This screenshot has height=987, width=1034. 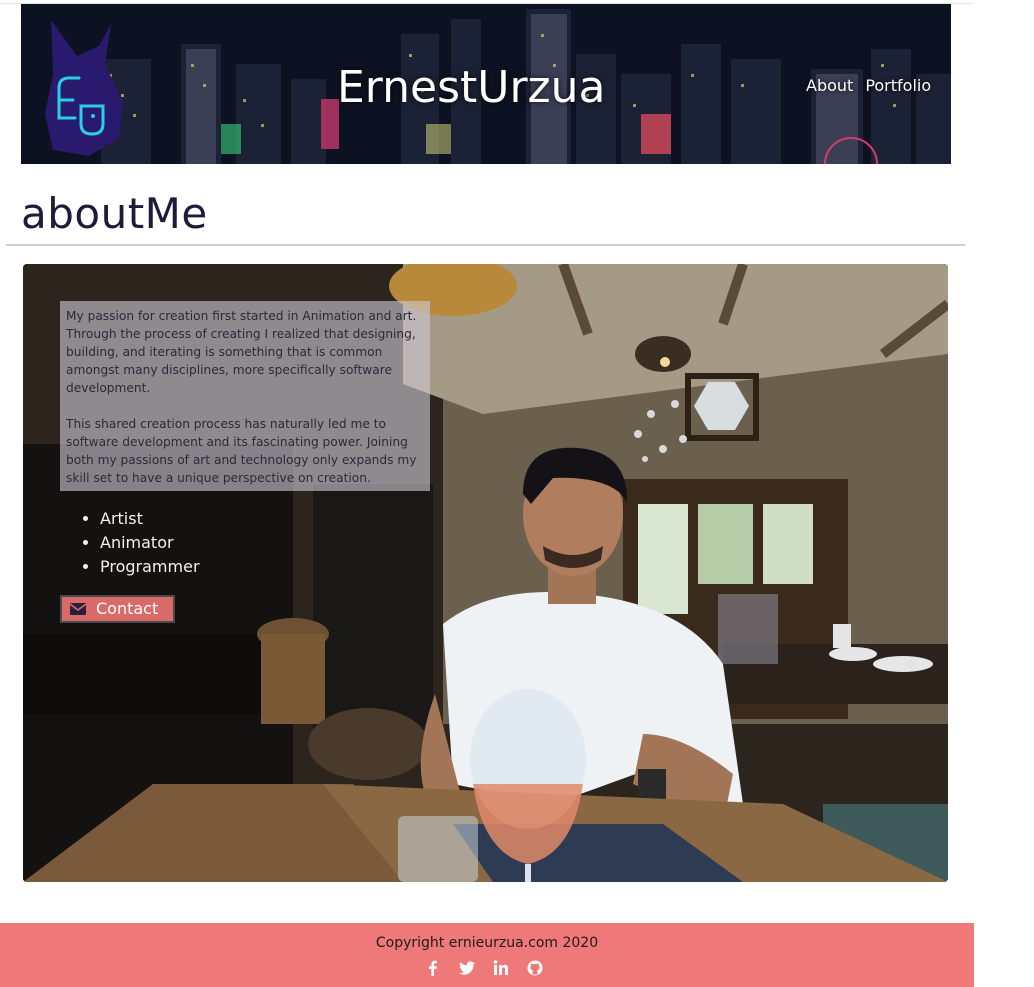 I want to click on contact-button: Contact, so click(x=117, y=609).